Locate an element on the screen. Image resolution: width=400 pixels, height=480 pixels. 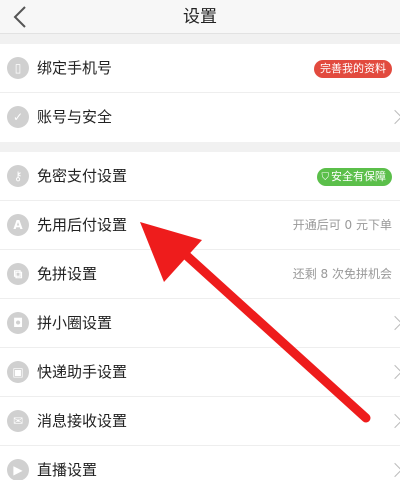
setting-label: 直播设置 is located at coordinates (67, 470).